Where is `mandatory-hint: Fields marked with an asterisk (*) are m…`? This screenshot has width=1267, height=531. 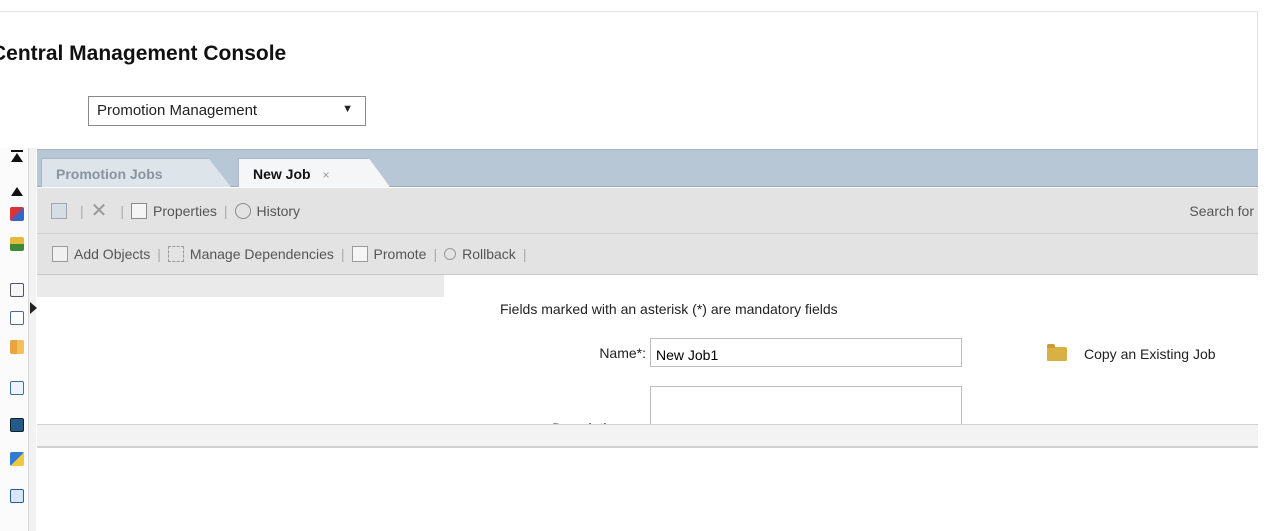 mandatory-hint: Fields marked with an asterisk (*) are m… is located at coordinates (669, 309).